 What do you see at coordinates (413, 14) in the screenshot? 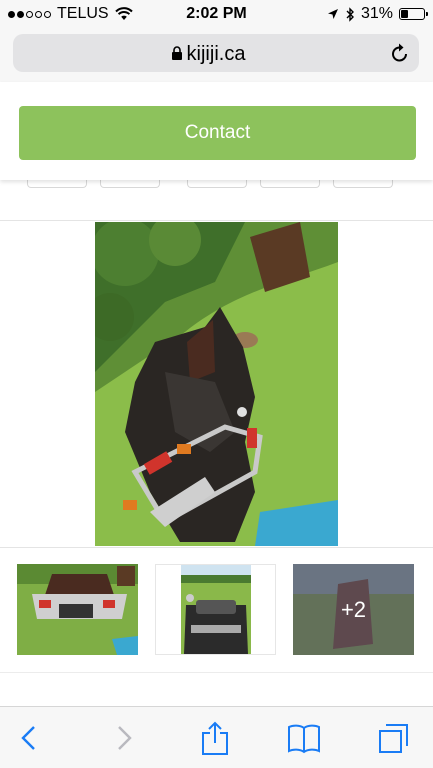
I see `battery-icon` at bounding box center [413, 14].